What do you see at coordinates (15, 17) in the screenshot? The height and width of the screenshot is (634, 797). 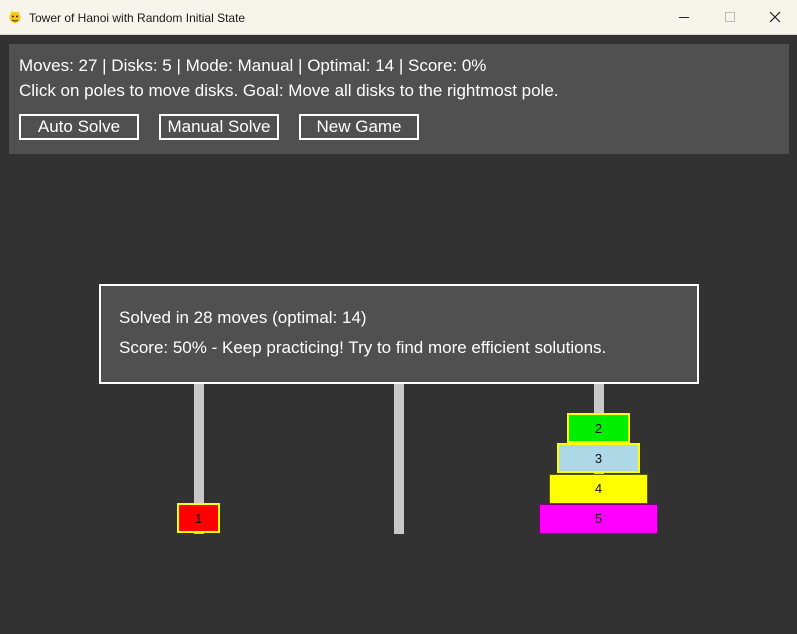 I see `python-pygame-icon` at bounding box center [15, 17].